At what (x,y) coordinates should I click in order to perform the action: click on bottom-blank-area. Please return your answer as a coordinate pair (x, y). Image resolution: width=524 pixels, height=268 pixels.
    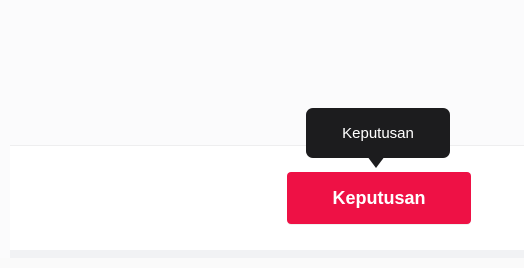
    Looking at the image, I should click on (262, 263).